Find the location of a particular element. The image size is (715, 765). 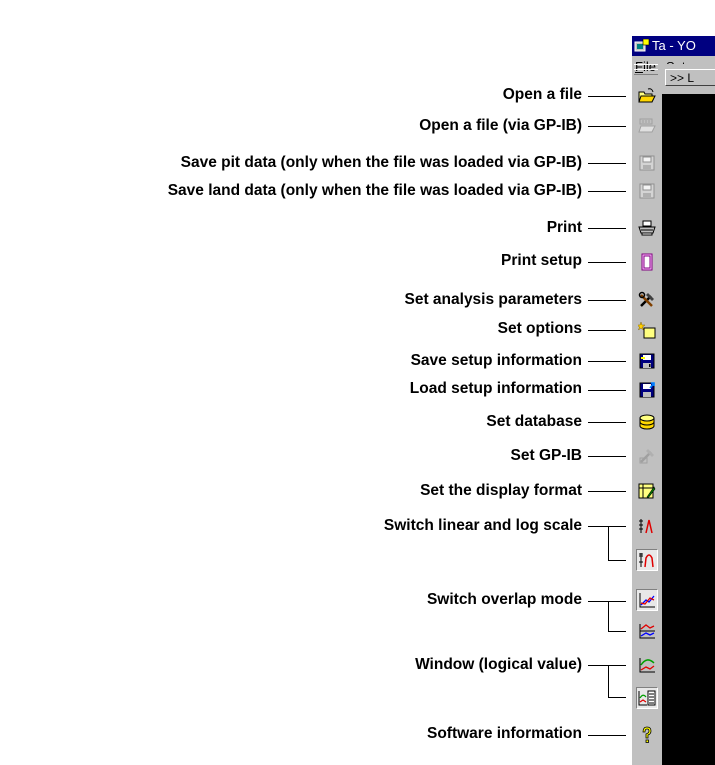

tools-icon is located at coordinates (647, 300).